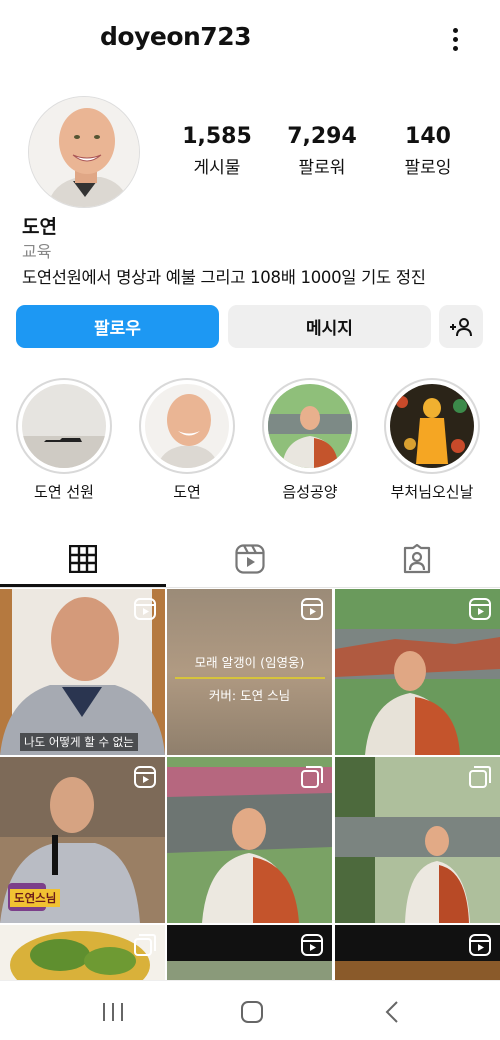 The width and height of the screenshot is (500, 1040). Describe the element at coordinates (432, 492) in the screenshot. I see `highlight-label: 부처님오신날` at that location.